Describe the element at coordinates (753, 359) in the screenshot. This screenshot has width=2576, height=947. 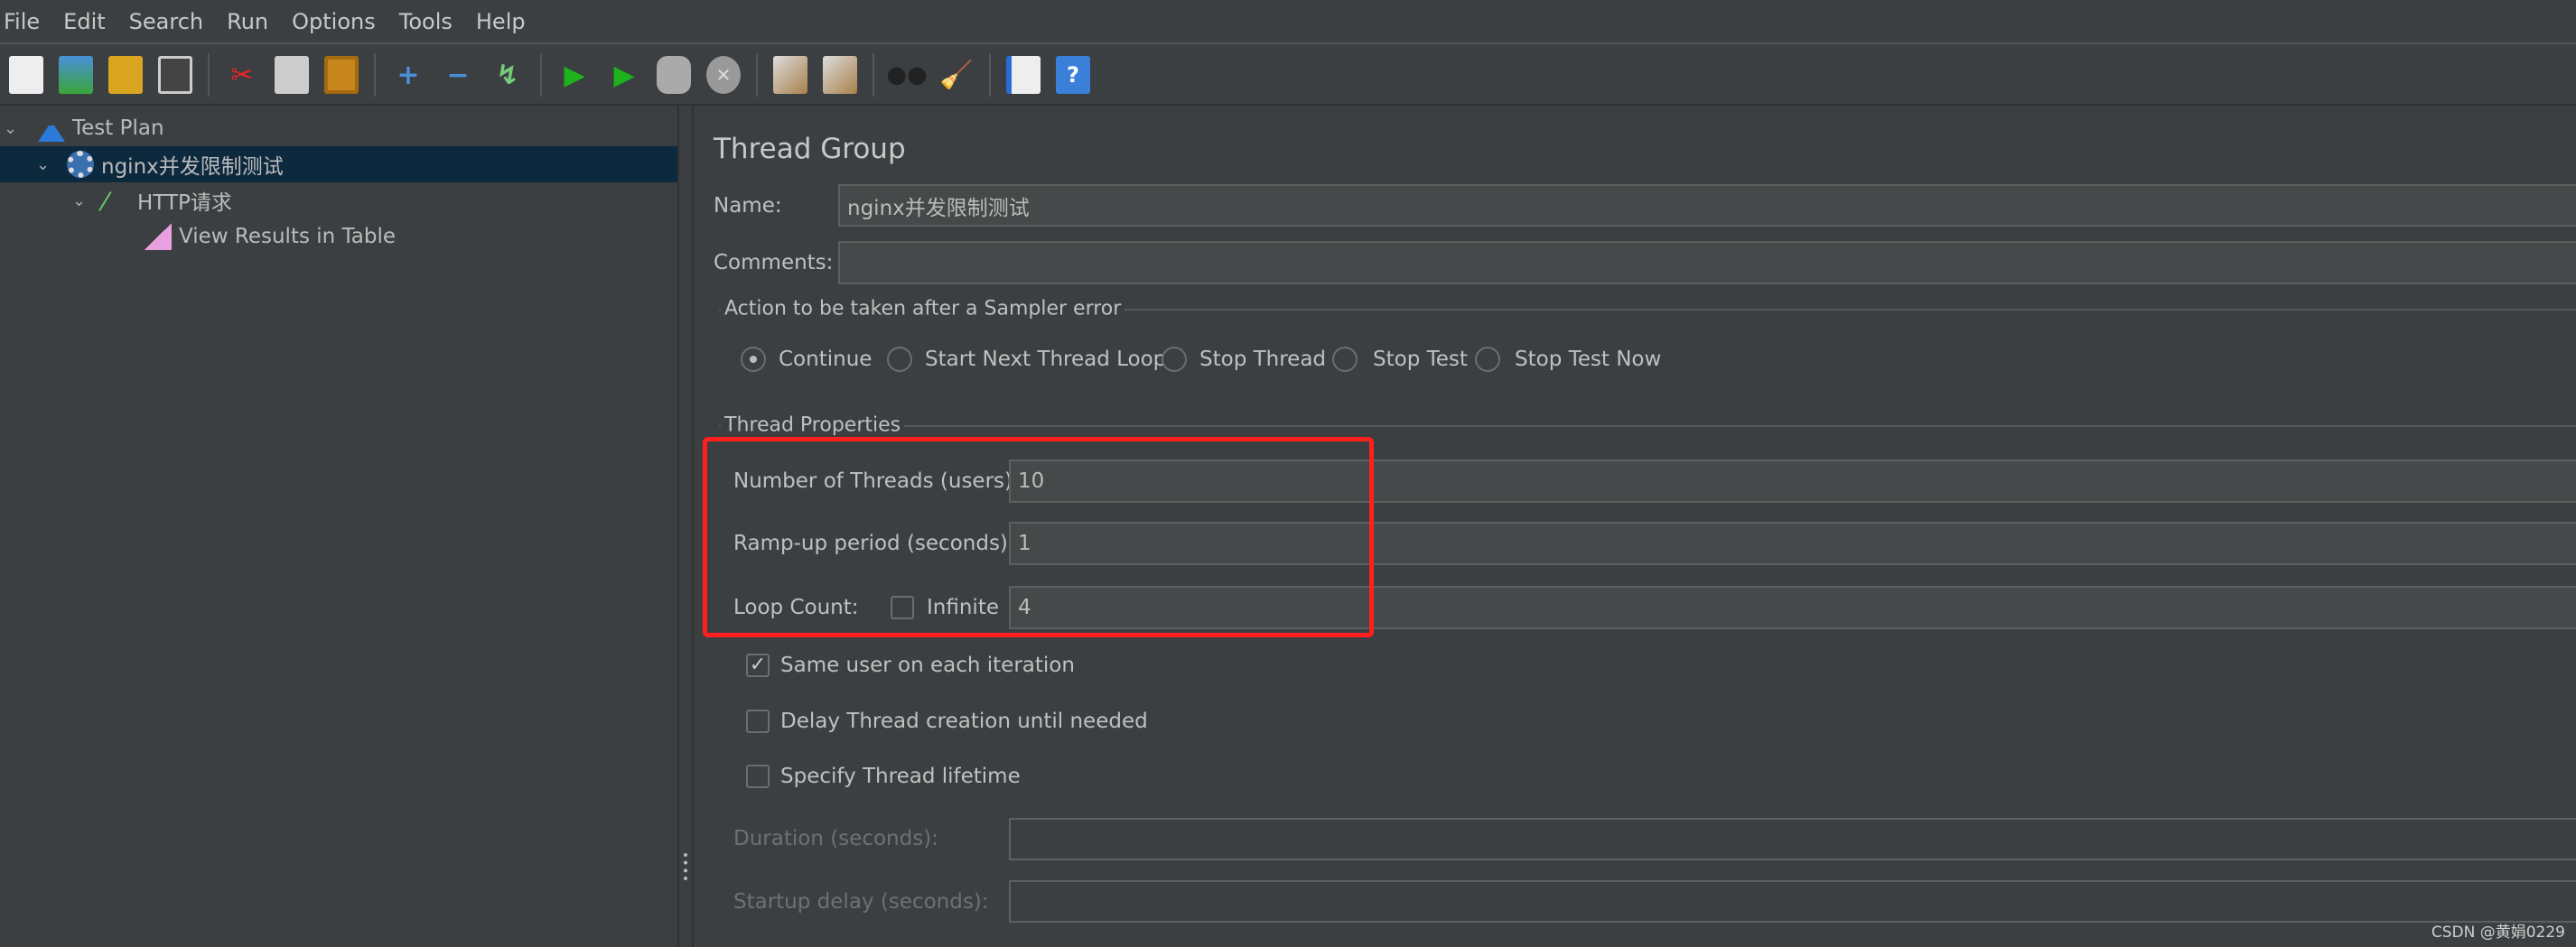
I see `radio-continue` at that location.